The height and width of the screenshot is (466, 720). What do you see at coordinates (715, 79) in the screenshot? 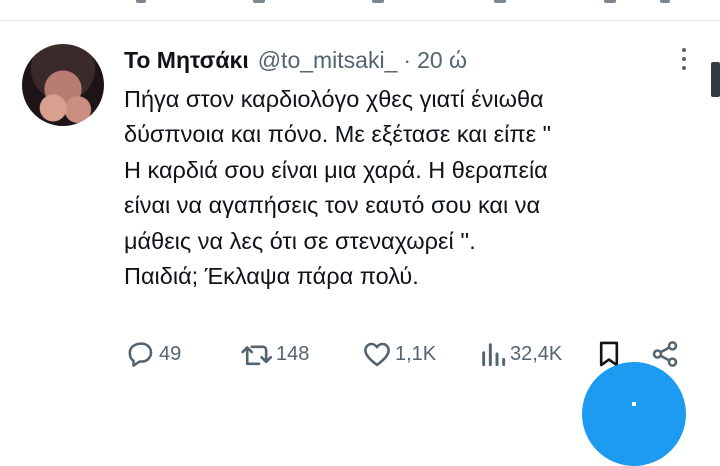
I see `scrollbar` at bounding box center [715, 79].